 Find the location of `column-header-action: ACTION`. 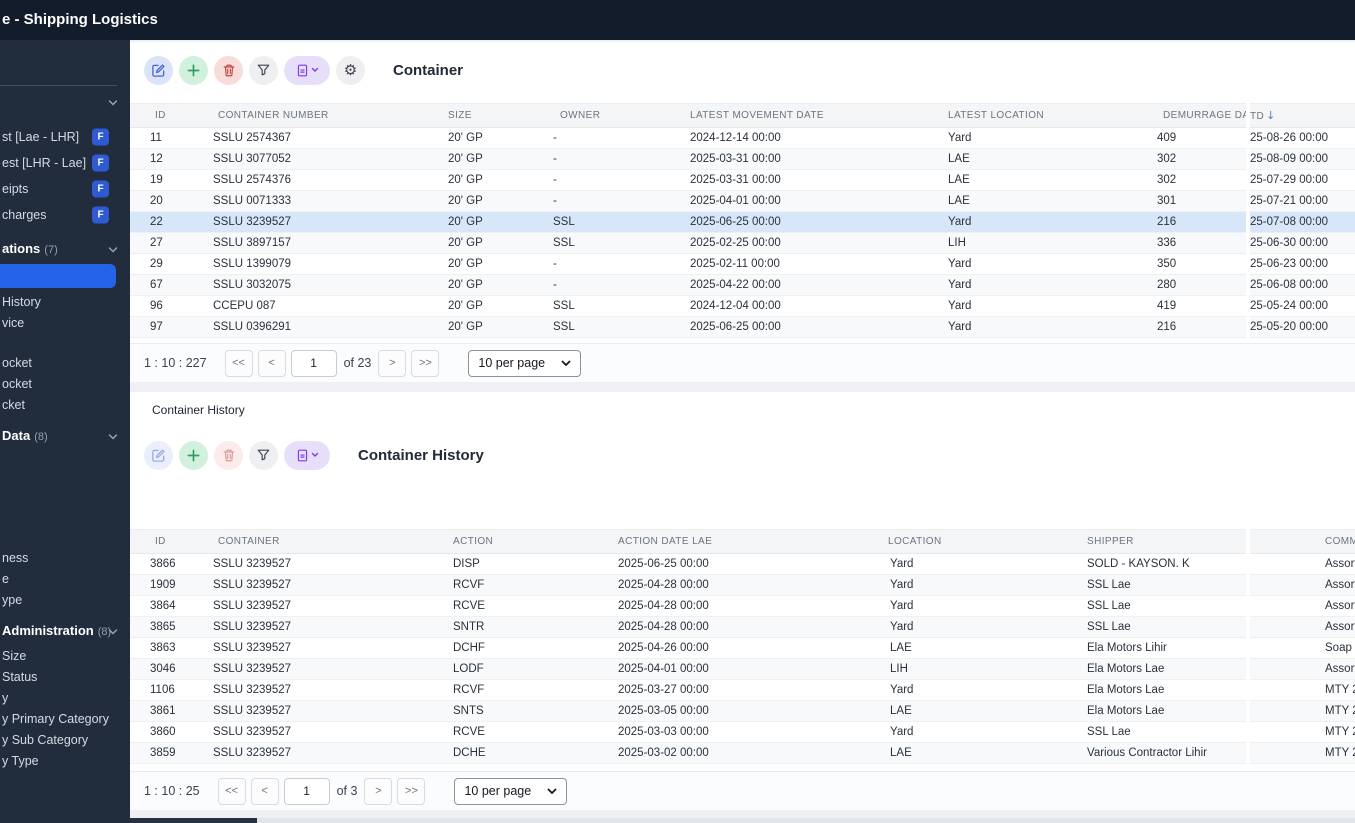

column-header-action: ACTION is located at coordinates (473, 542).